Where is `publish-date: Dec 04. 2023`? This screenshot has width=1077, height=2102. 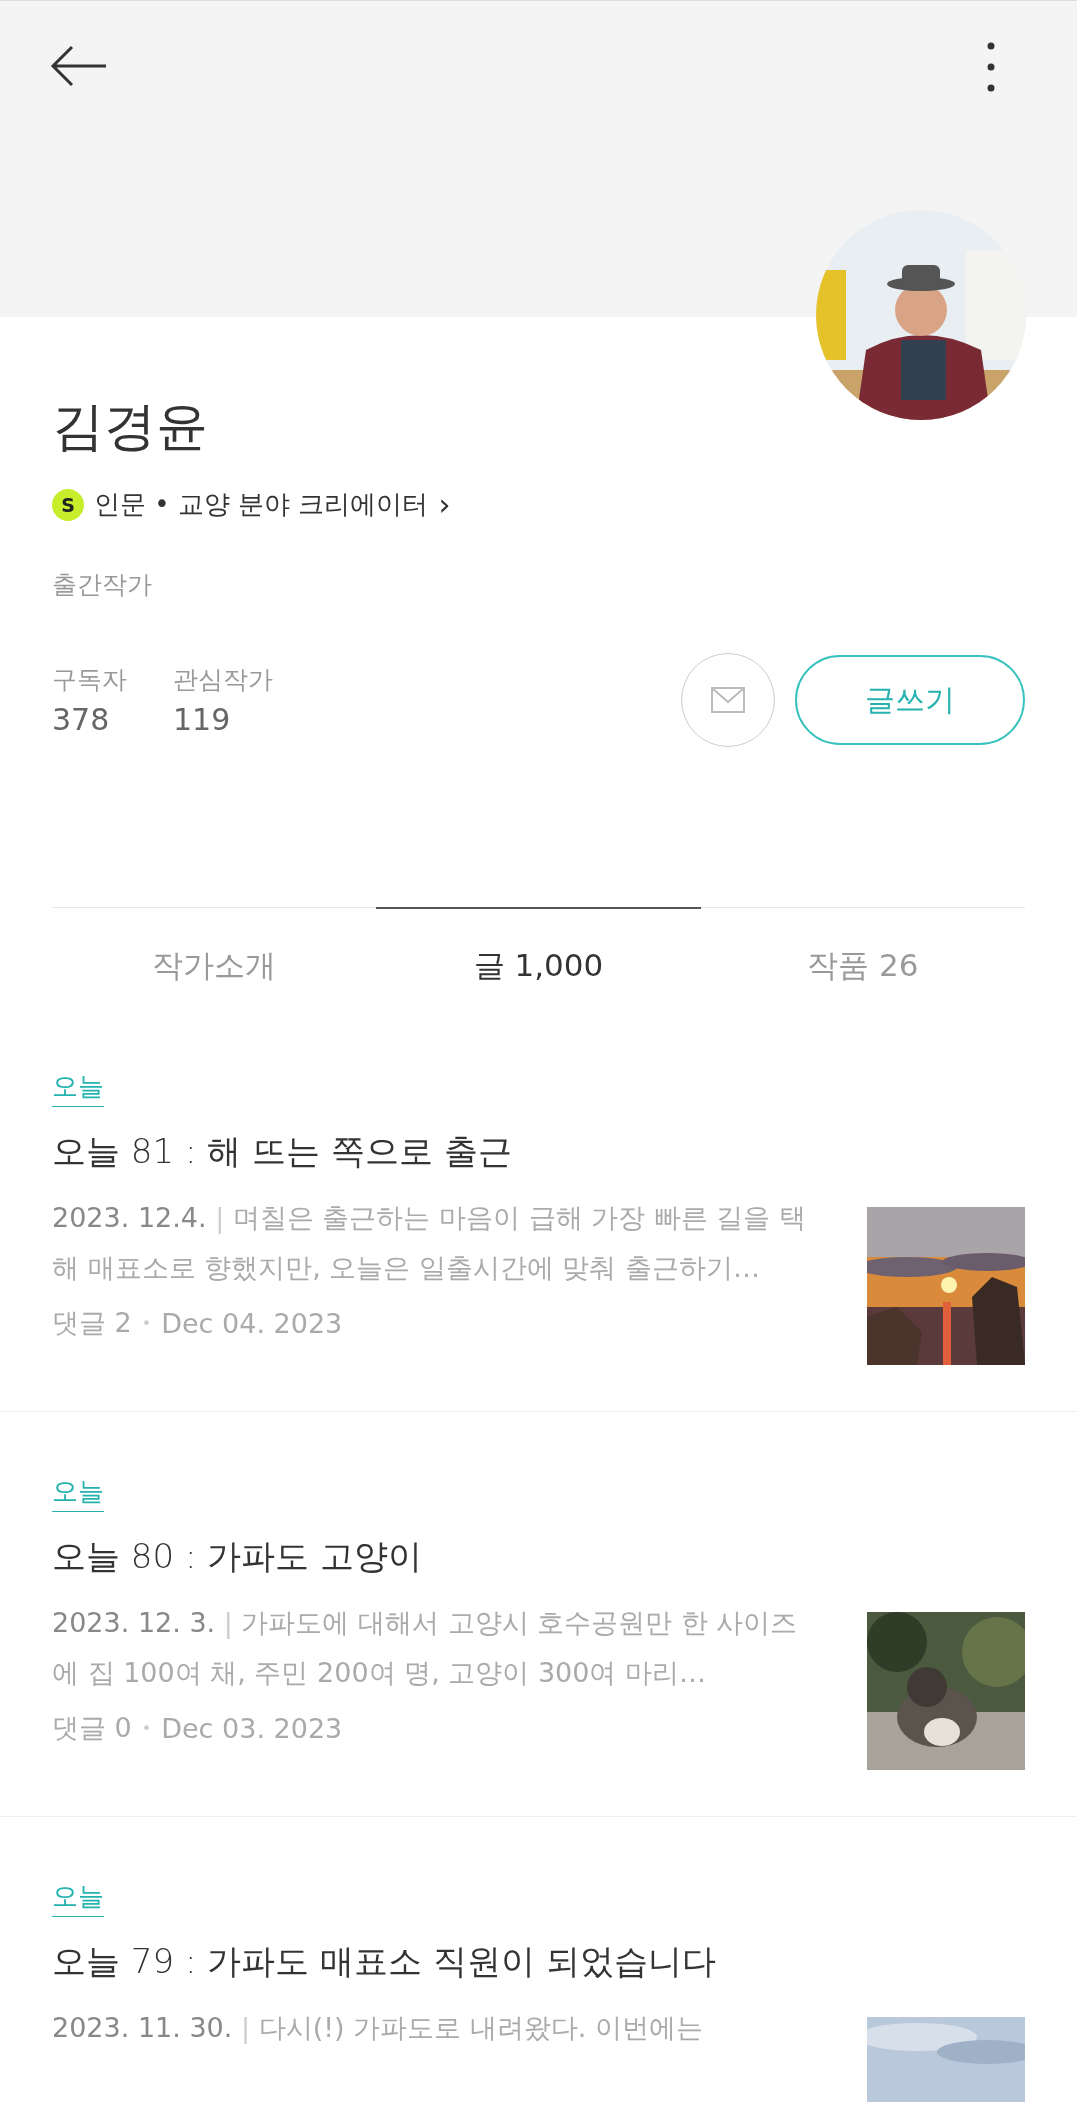 publish-date: Dec 04. 2023 is located at coordinates (252, 1323).